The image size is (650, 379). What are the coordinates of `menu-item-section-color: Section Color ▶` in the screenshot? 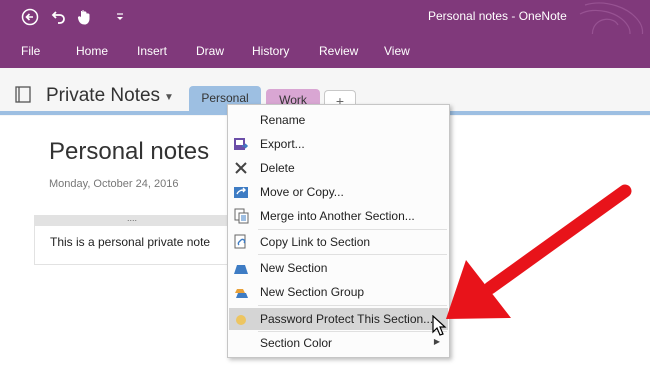 It's located at (338, 343).